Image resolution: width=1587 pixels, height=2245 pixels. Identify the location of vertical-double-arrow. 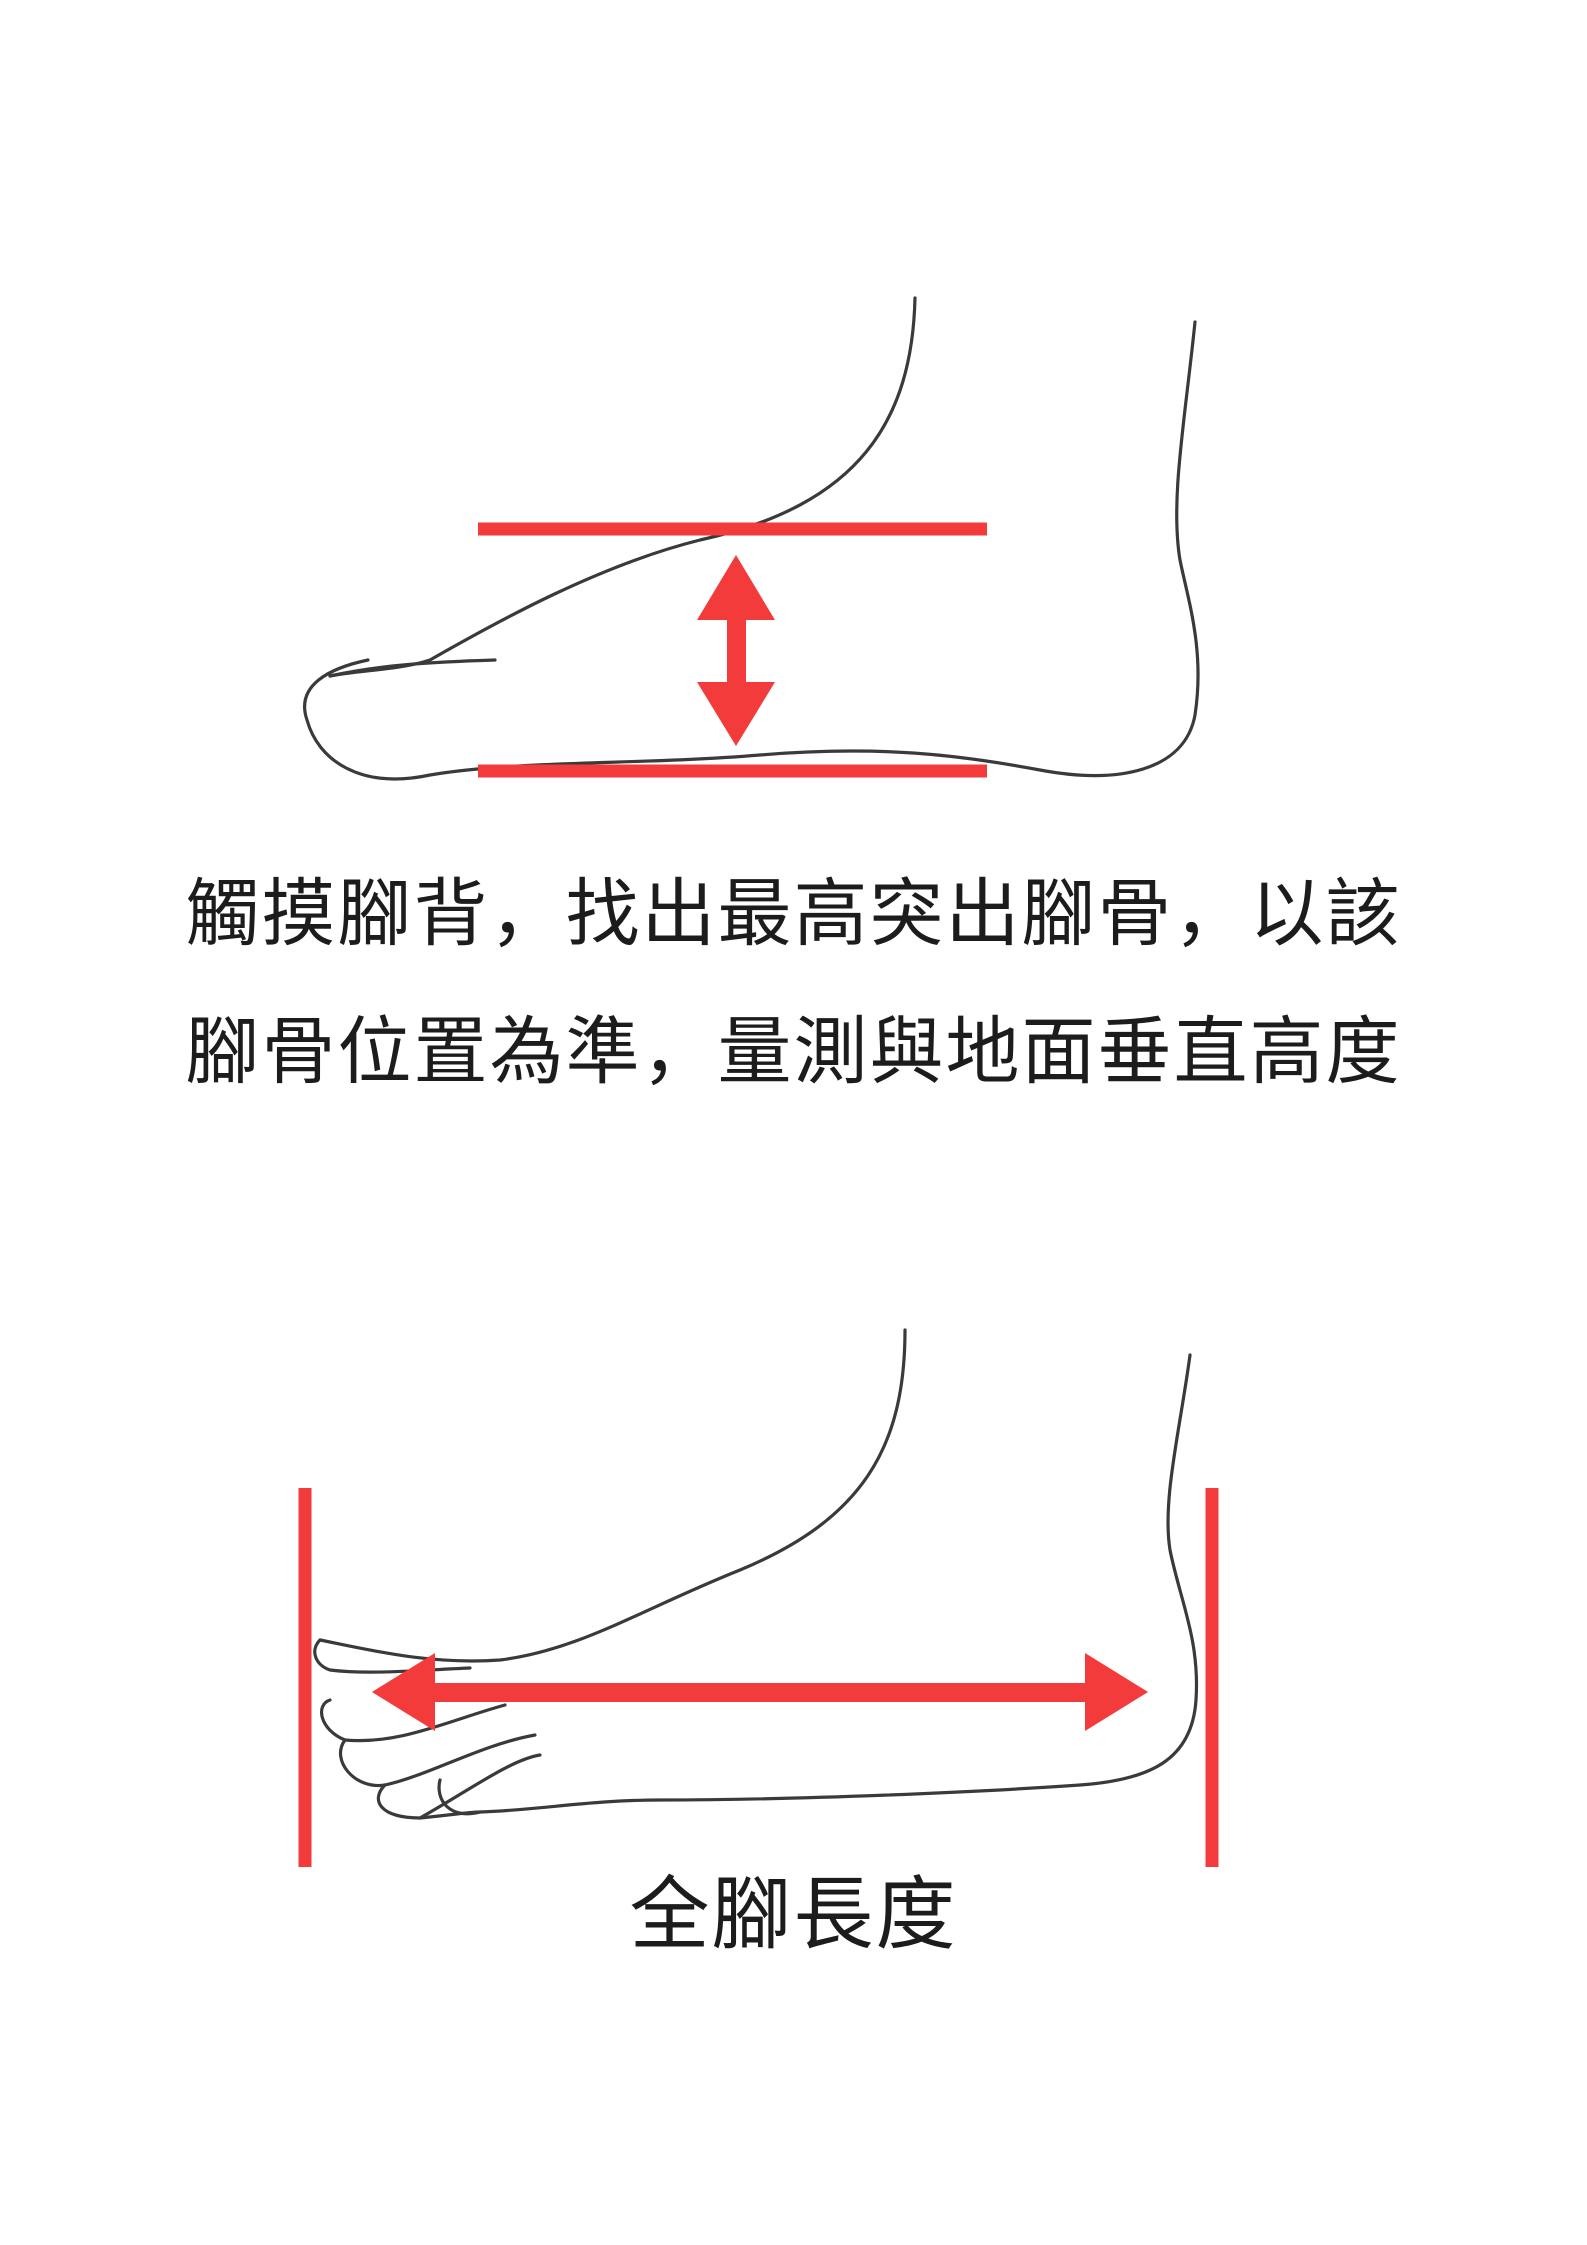
(736, 650).